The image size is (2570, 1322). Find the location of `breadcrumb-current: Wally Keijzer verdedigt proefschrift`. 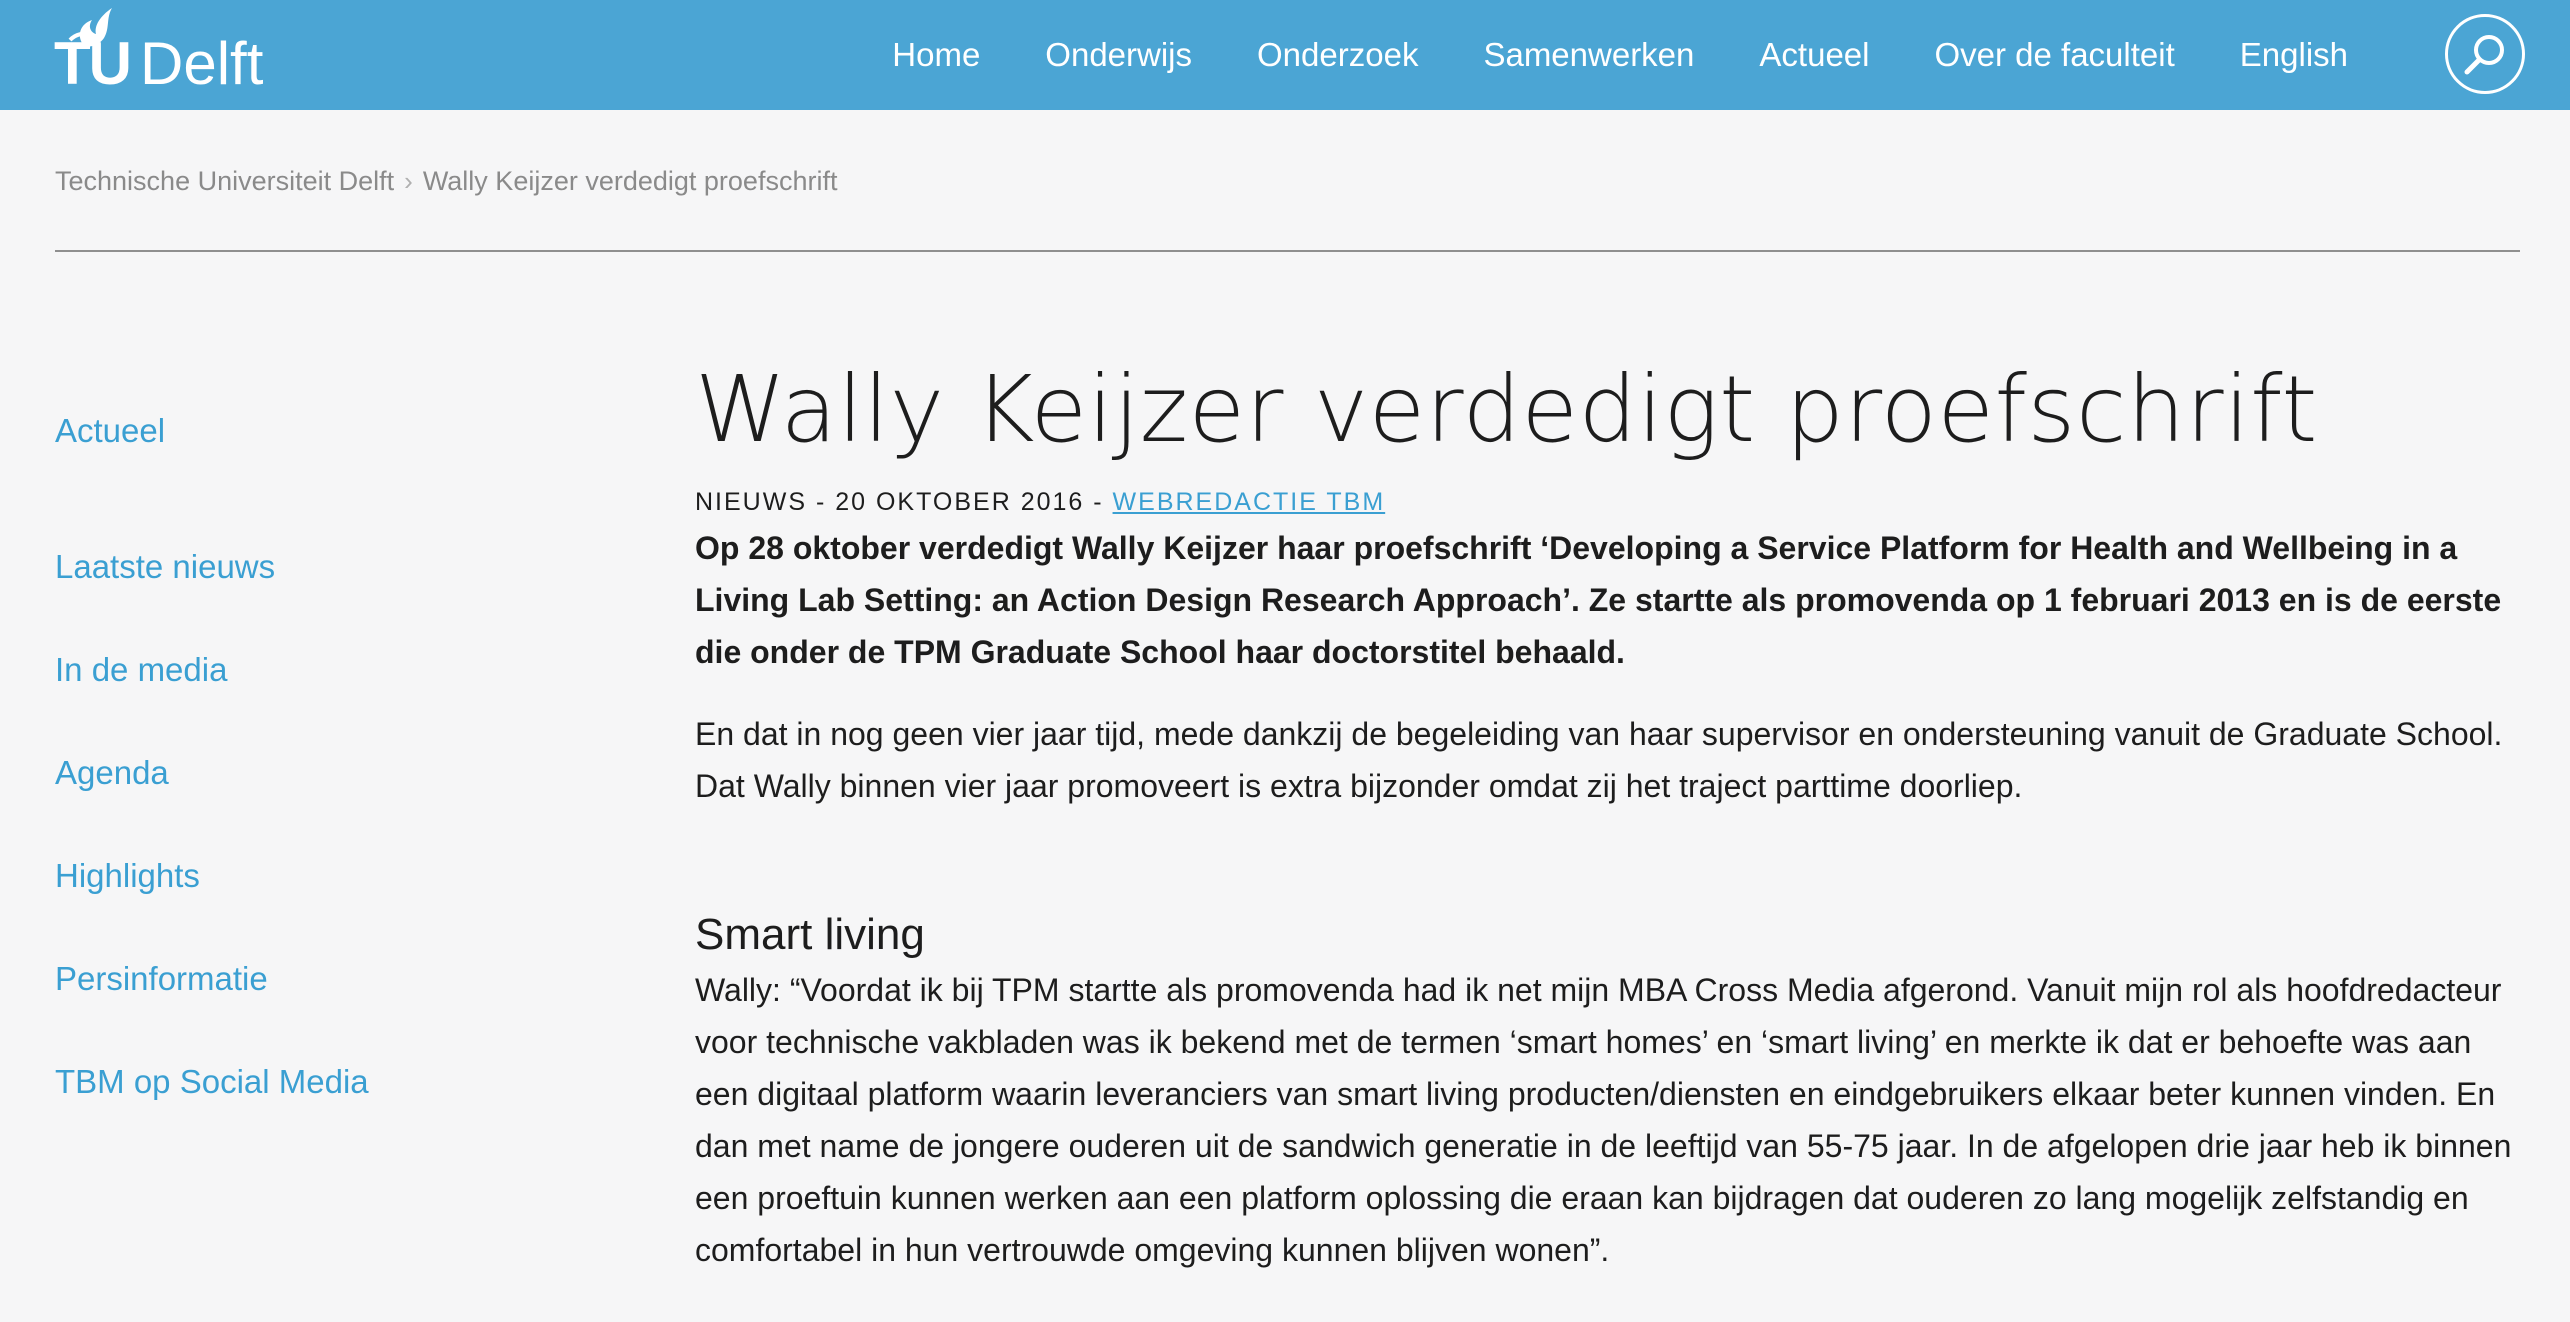

breadcrumb-current: Wally Keijzer verdedigt proefschrift is located at coordinates (630, 180).